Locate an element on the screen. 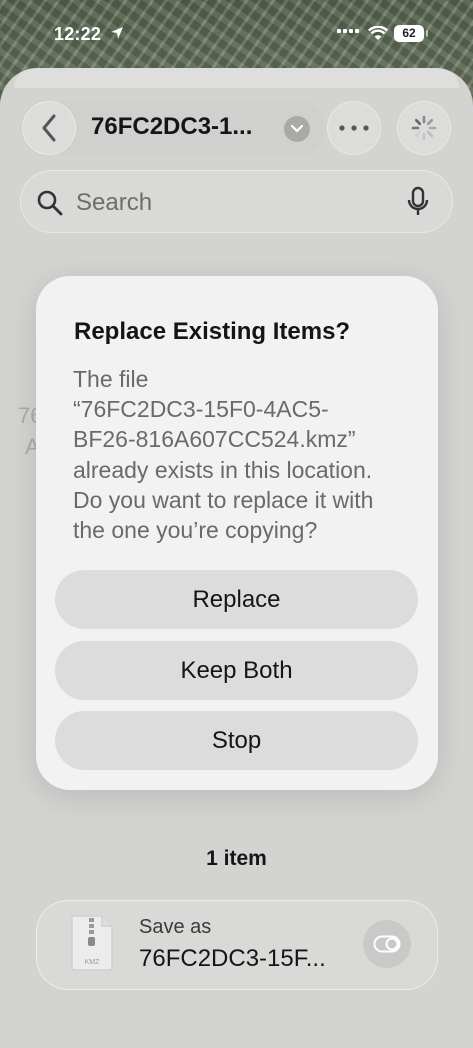  ellipsis-icon is located at coordinates (354, 128).